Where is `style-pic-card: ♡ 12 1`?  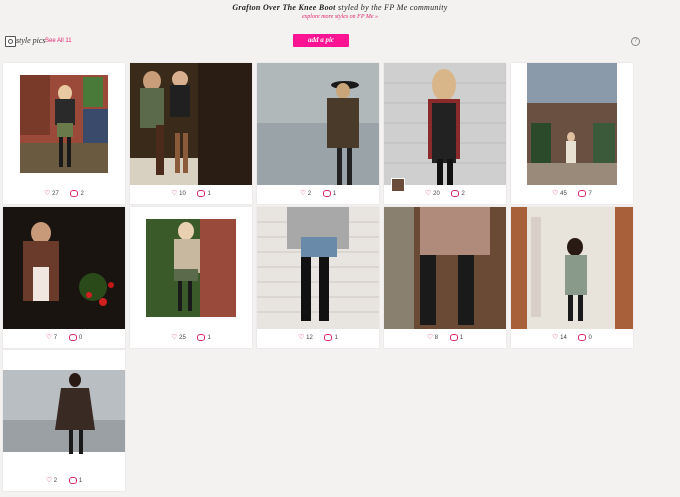
style-pic-card: ♡ 12 1 is located at coordinates (318, 277).